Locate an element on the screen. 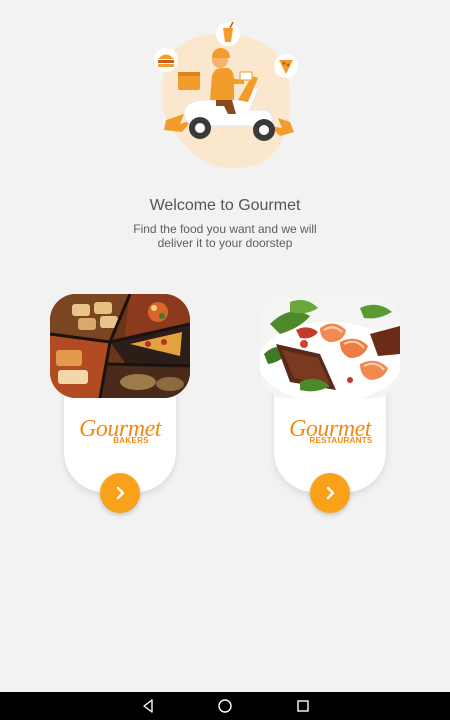 The image size is (450, 720). system-navigation-bar is located at coordinates (225, 706).